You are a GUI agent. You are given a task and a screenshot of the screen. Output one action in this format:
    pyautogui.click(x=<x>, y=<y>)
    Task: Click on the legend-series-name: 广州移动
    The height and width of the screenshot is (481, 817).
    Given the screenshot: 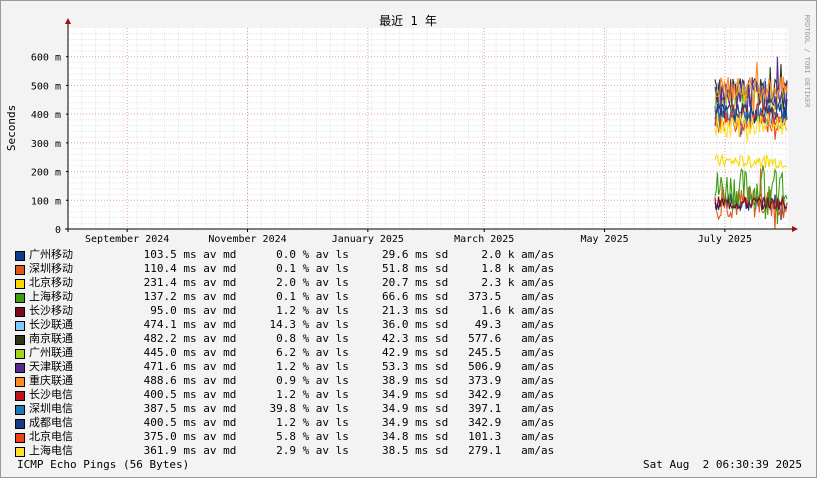 What is the action you would take?
    pyautogui.click(x=51, y=254)
    